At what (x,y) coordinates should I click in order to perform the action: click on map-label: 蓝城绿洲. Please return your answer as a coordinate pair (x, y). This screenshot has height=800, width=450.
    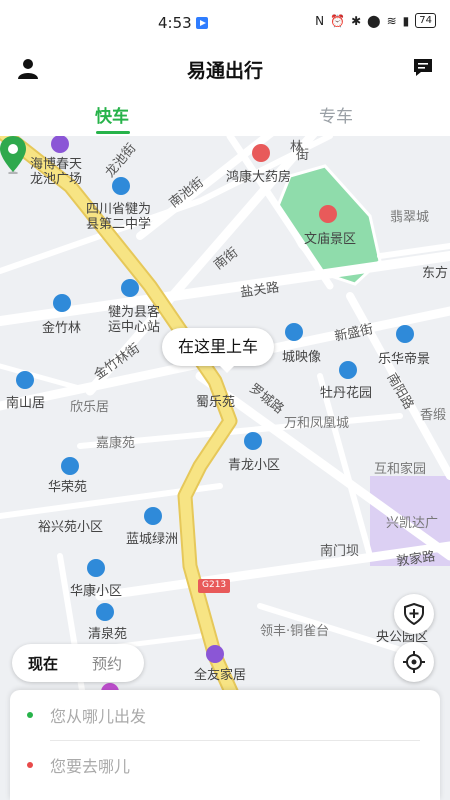
    Looking at the image, I should click on (152, 539).